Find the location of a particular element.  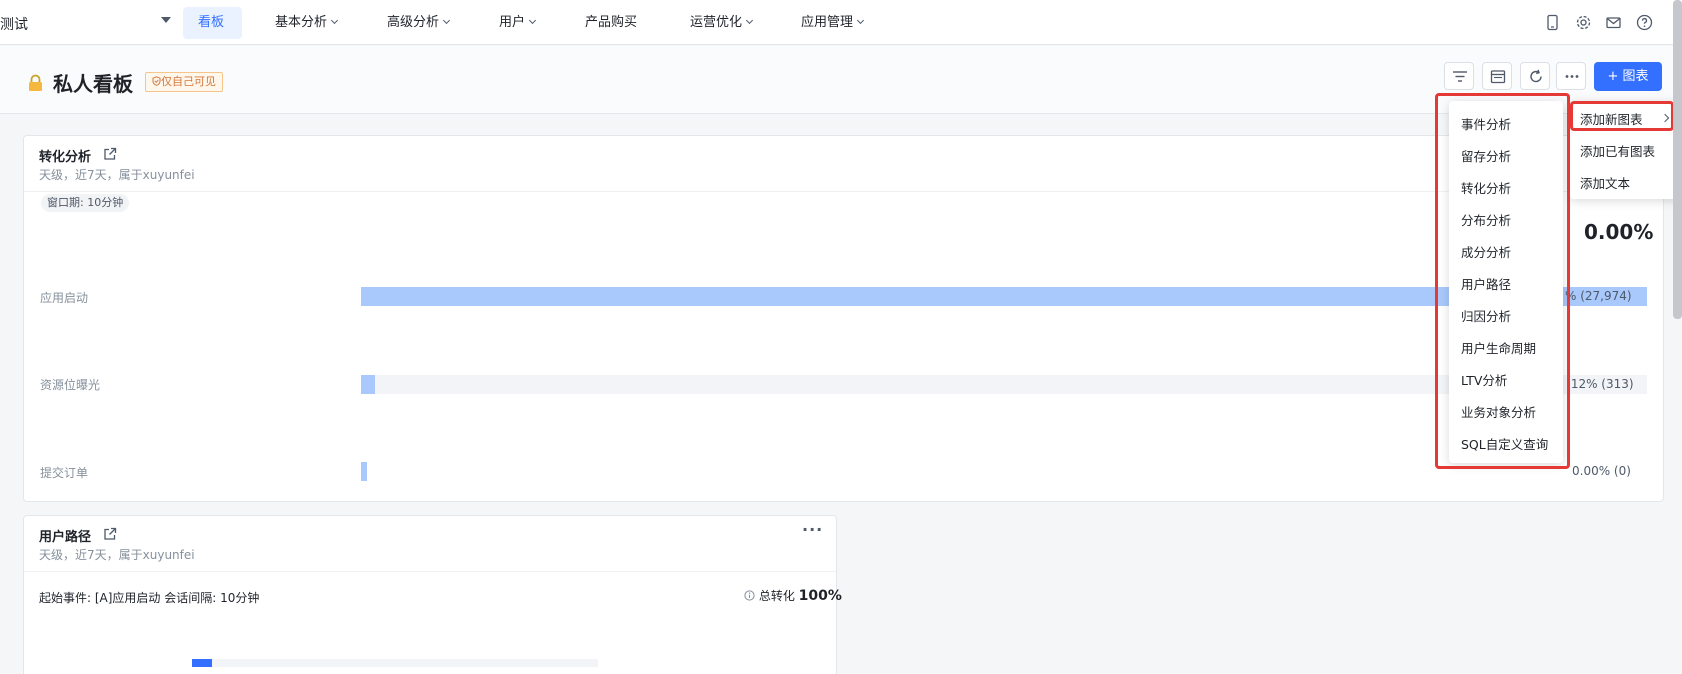

filter-button is located at coordinates (1459, 76).